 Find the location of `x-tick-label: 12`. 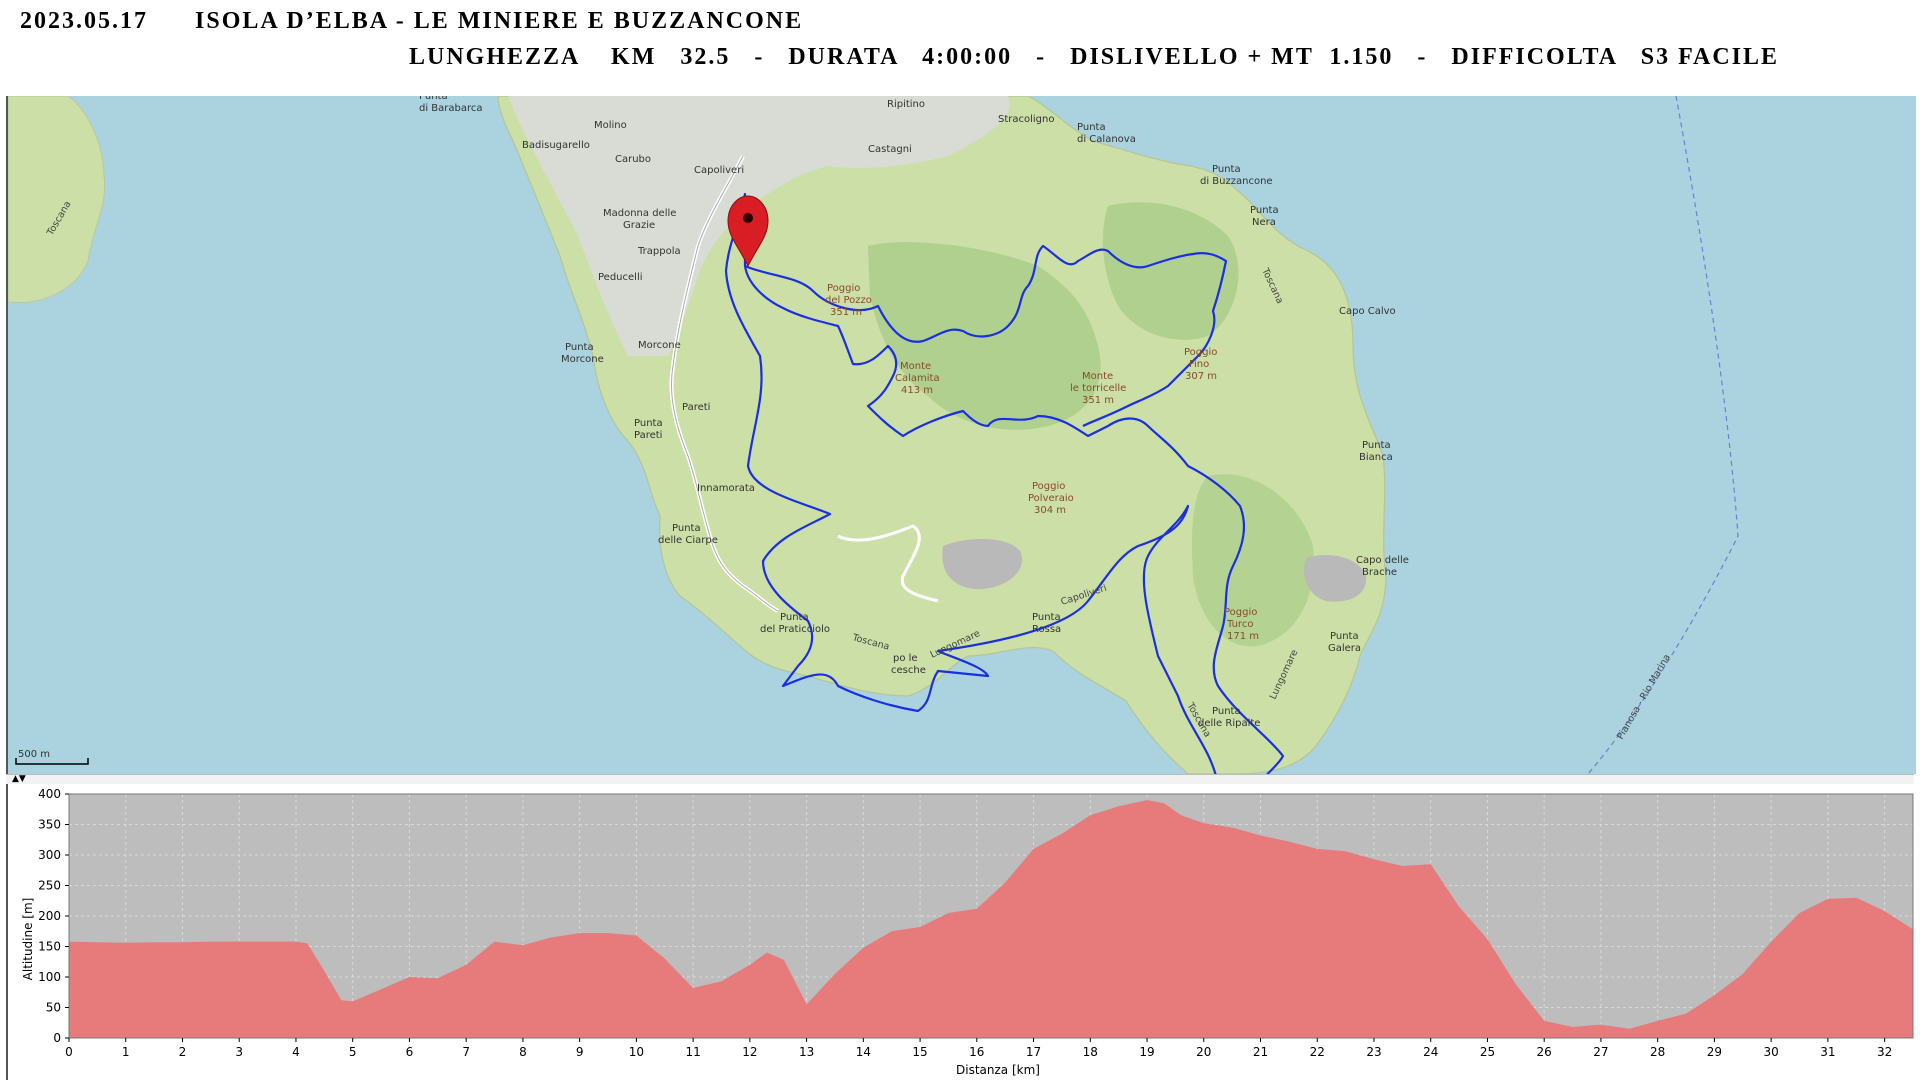

x-tick-label: 12 is located at coordinates (749, 1052).